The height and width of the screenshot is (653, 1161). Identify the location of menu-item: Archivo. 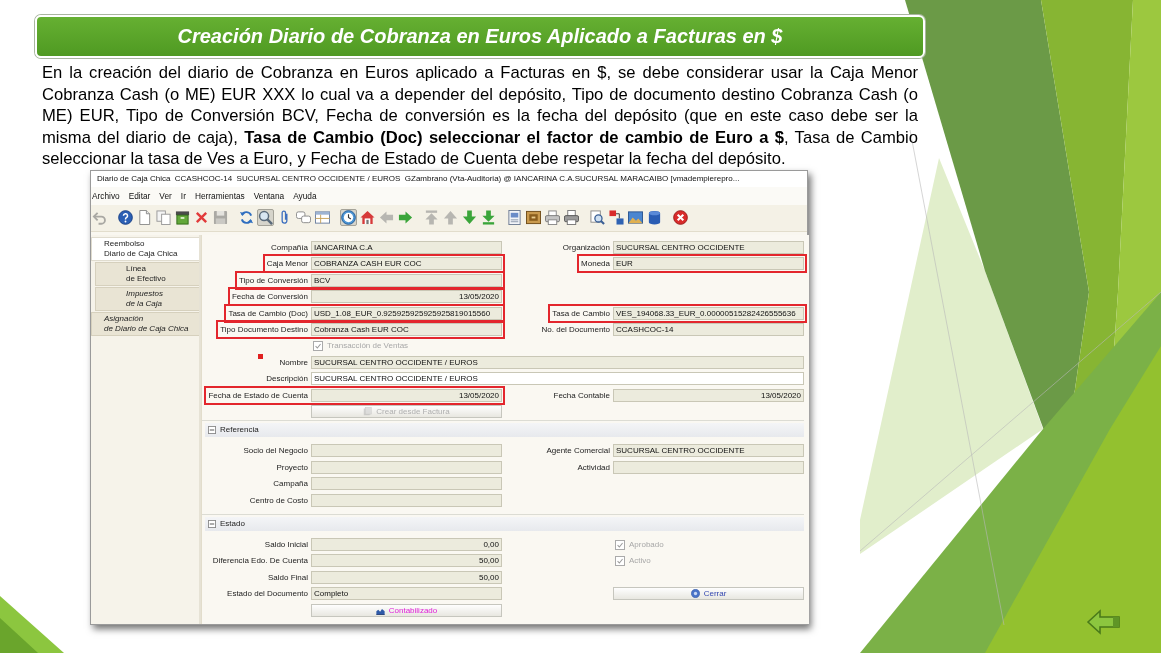
(106, 195).